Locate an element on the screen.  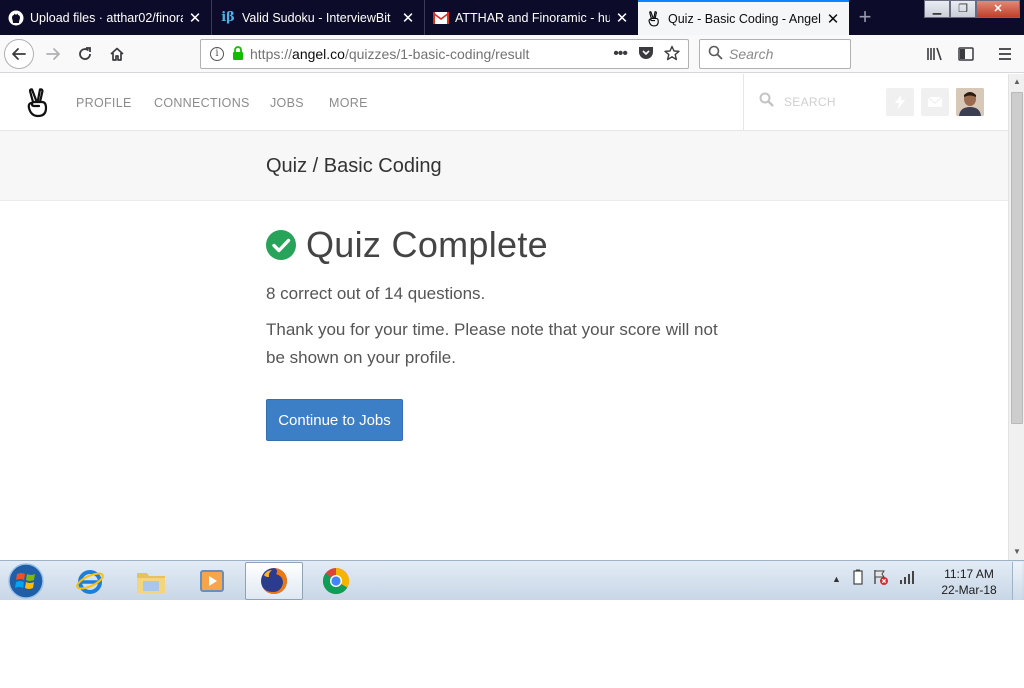
nav-more: MORE is located at coordinates (348, 103).